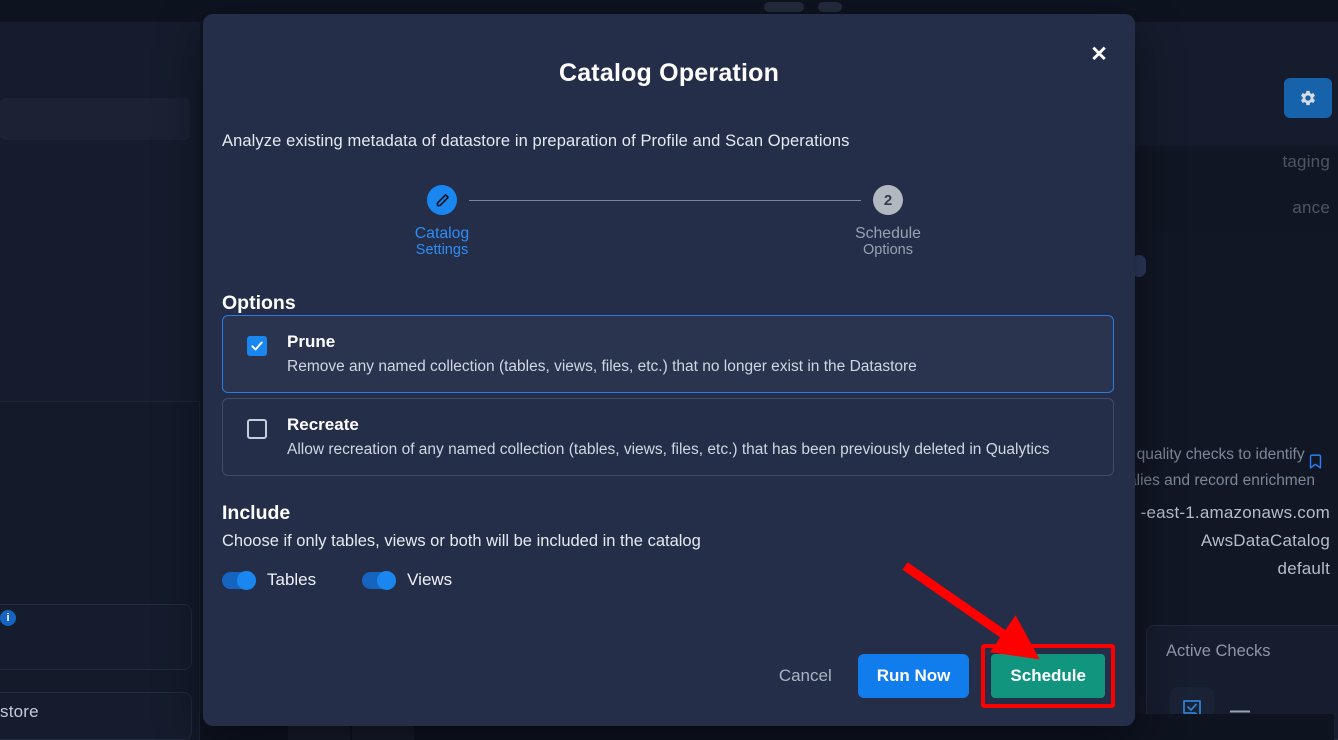 The image size is (1338, 740). I want to click on schedule-button-highlight: Schedule, so click(1048, 676).